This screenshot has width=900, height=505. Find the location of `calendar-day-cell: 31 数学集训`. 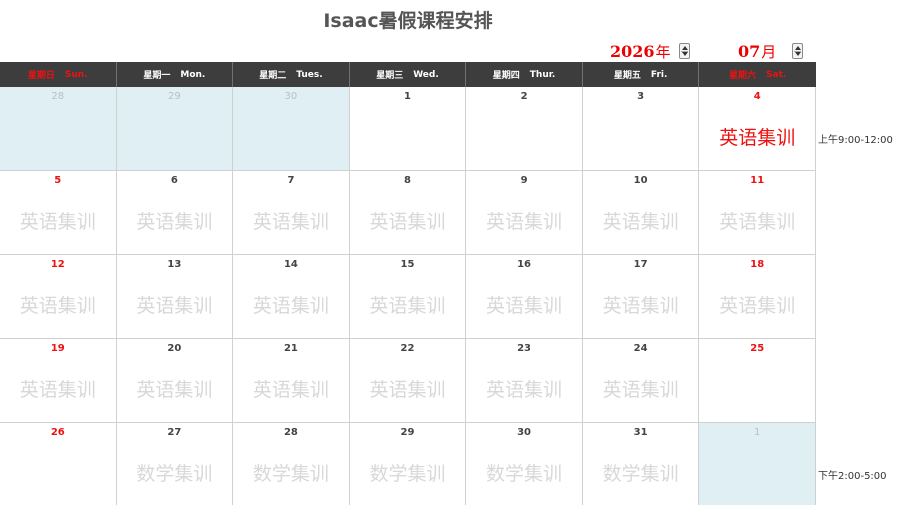

calendar-day-cell: 31 数学集训 is located at coordinates (641, 464).